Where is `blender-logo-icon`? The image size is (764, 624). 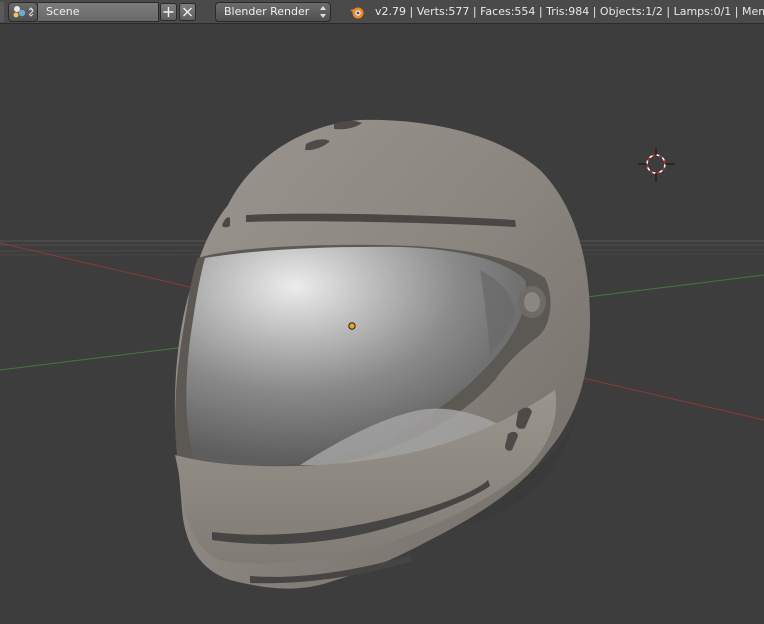
blender-logo-icon is located at coordinates (357, 13).